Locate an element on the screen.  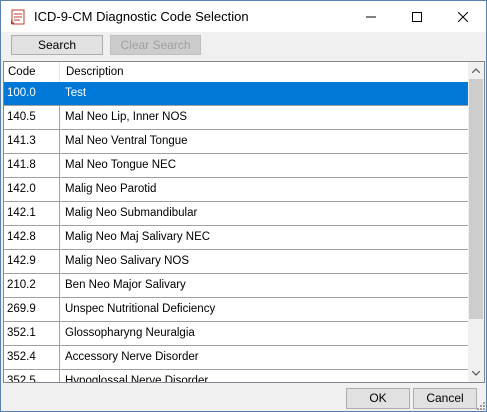
app-form-icon is located at coordinates (18, 17).